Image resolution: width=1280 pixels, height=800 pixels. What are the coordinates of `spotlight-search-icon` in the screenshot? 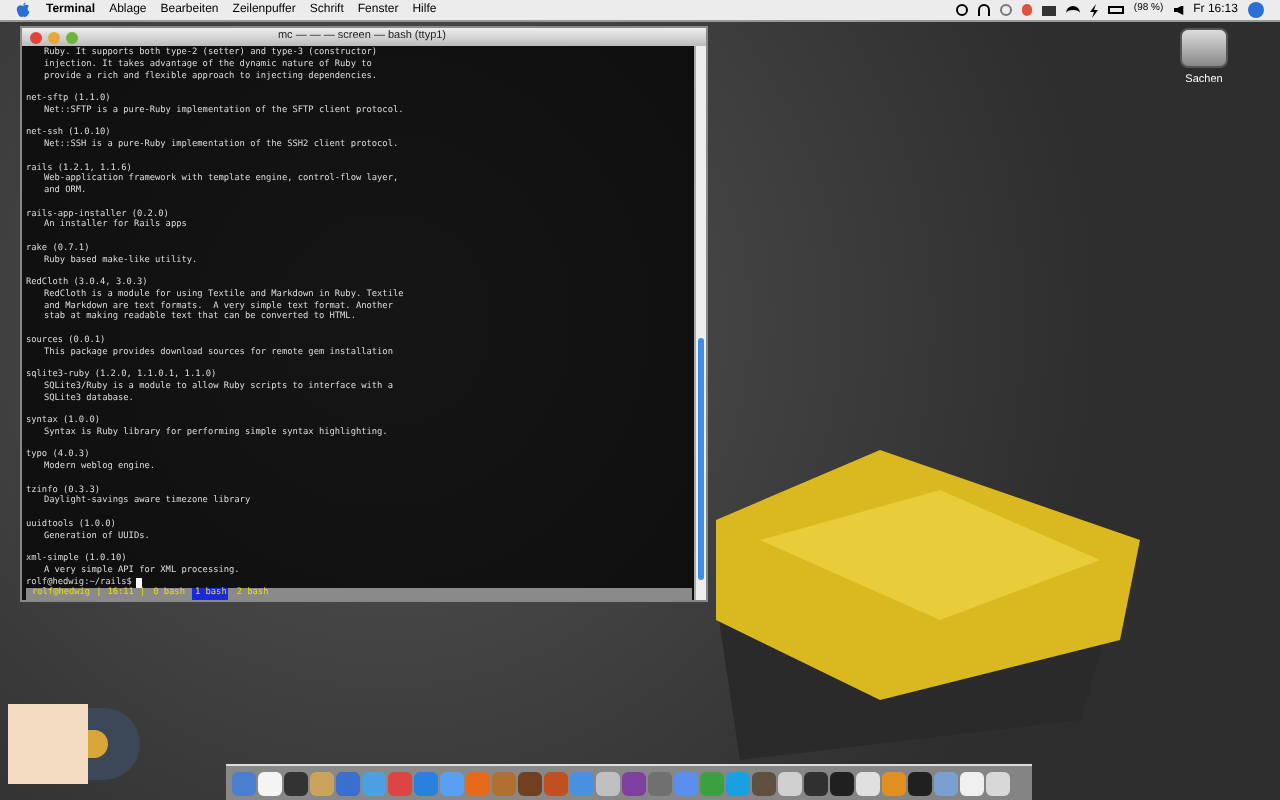 It's located at (1256, 10).